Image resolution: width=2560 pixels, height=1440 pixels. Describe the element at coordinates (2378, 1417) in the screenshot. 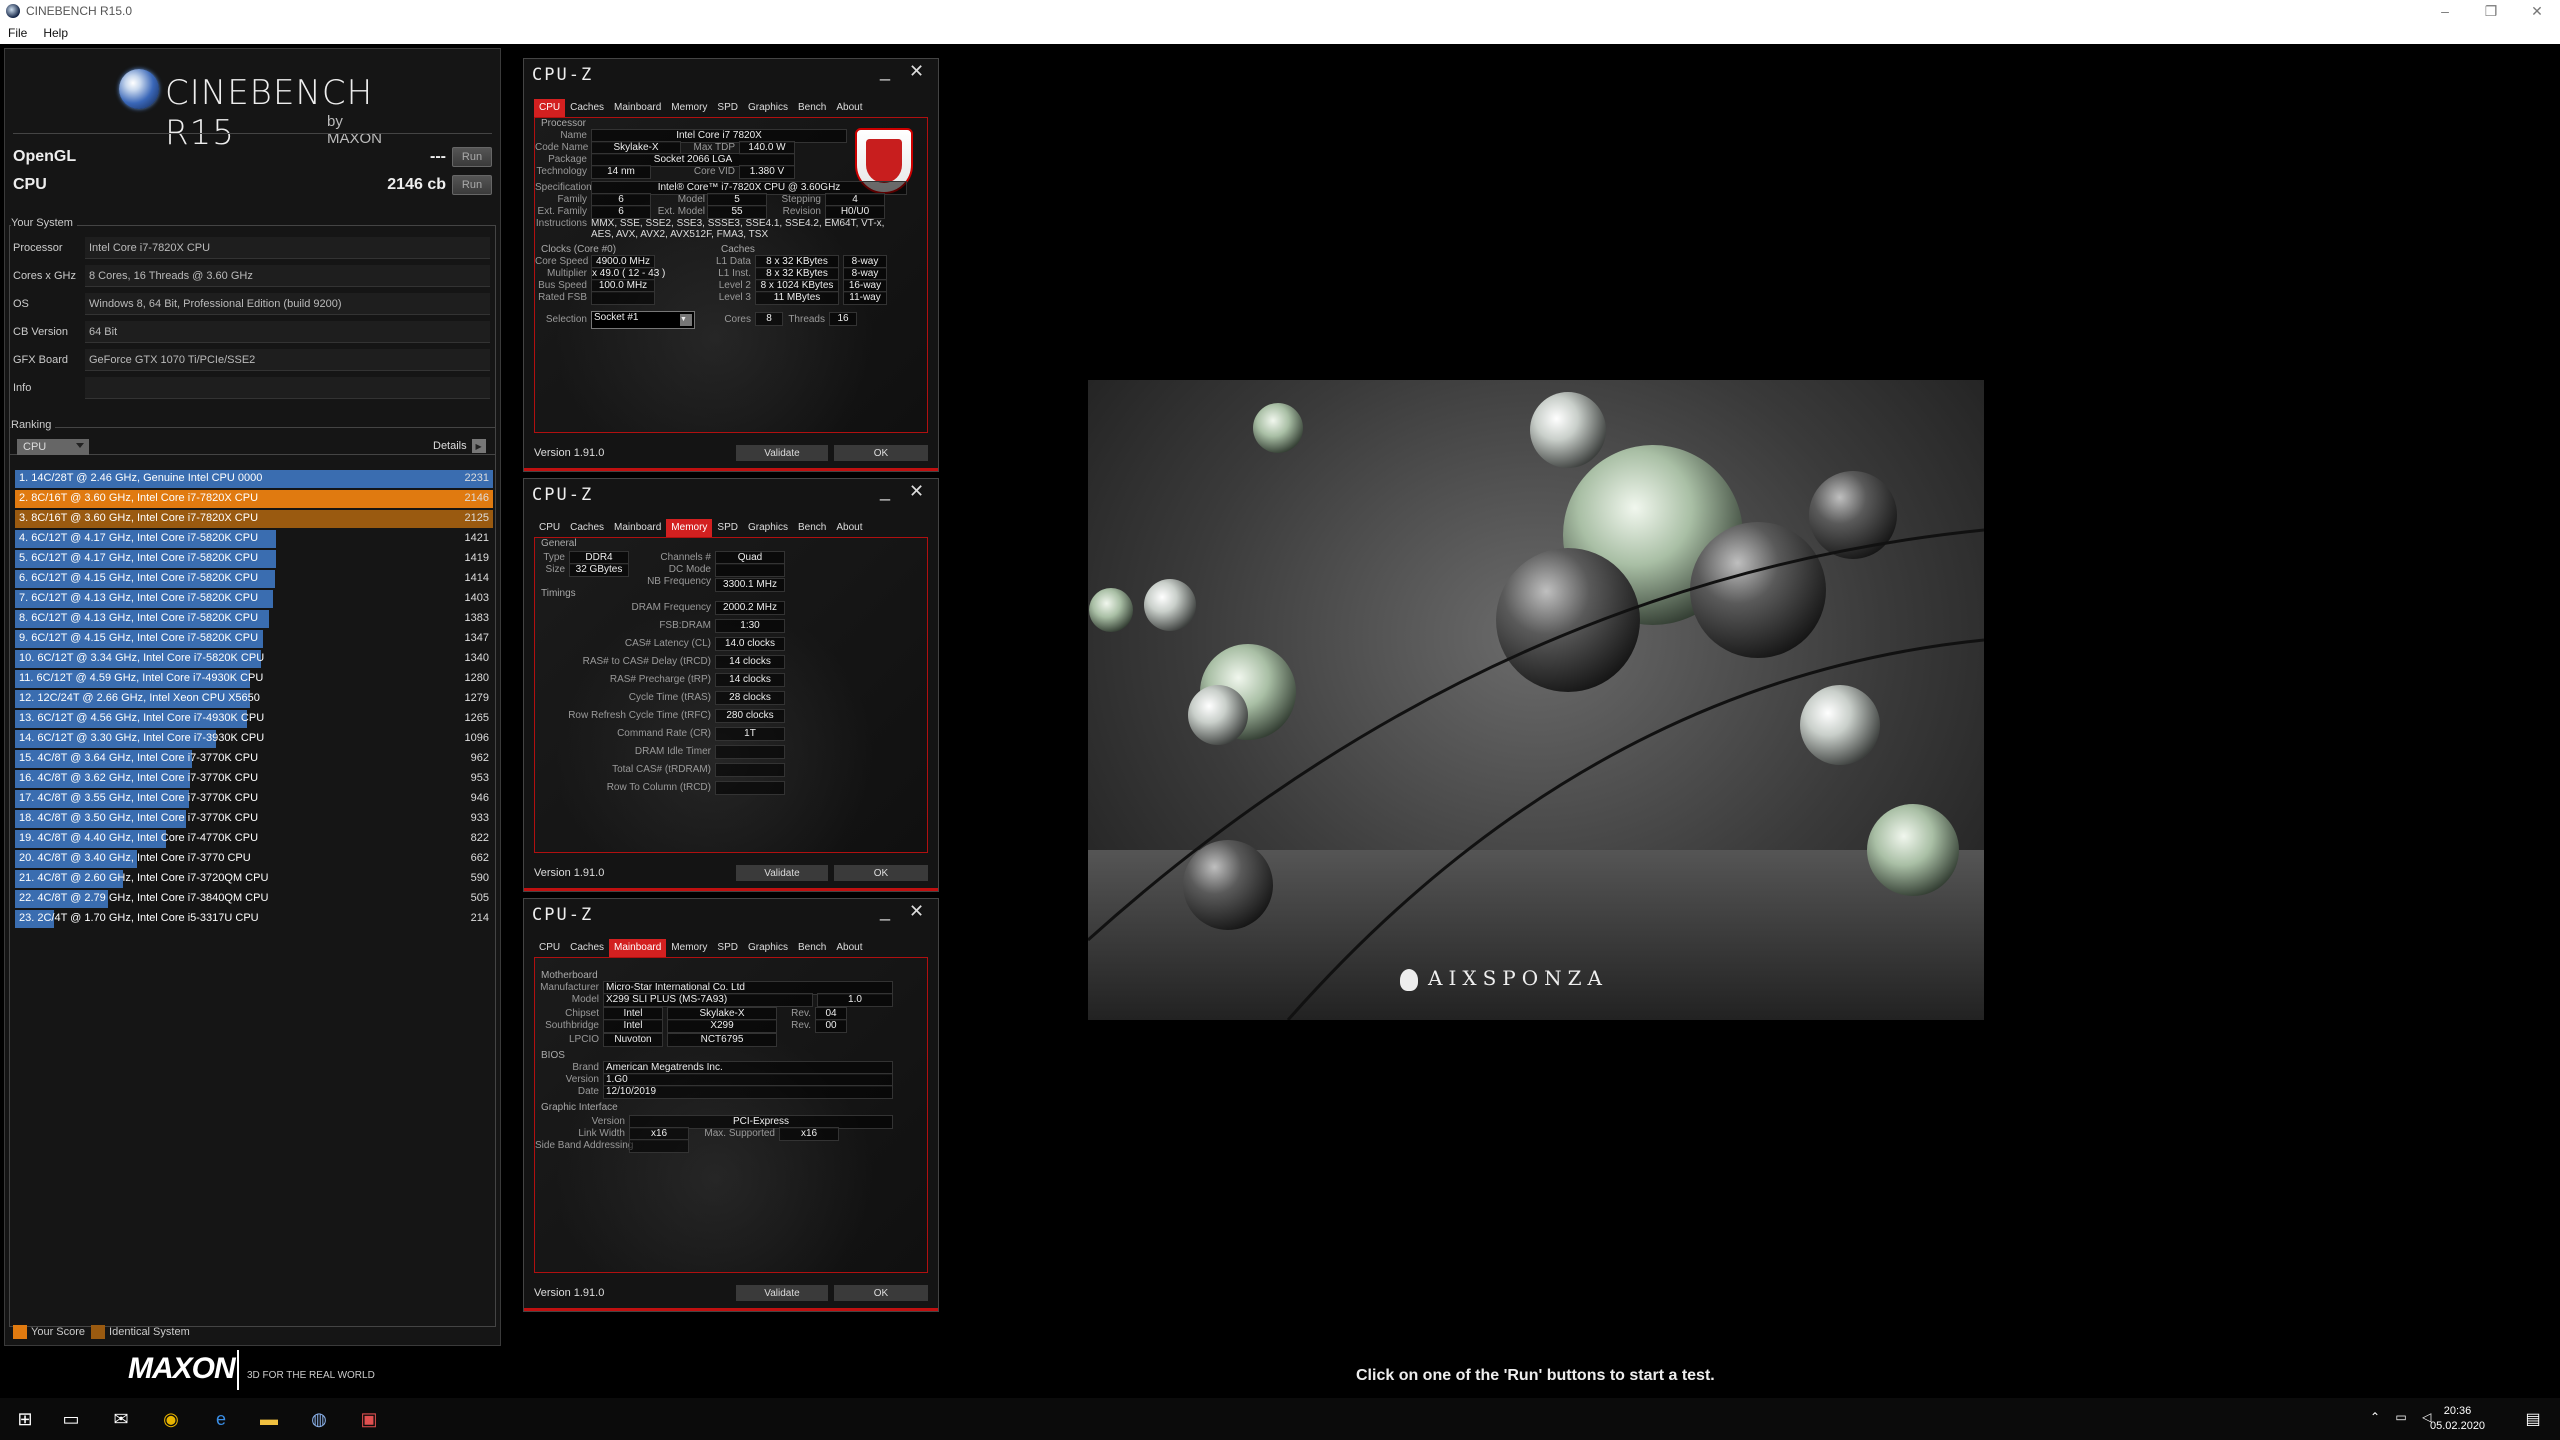

I see `chevron-up-icon: ⌃` at that location.